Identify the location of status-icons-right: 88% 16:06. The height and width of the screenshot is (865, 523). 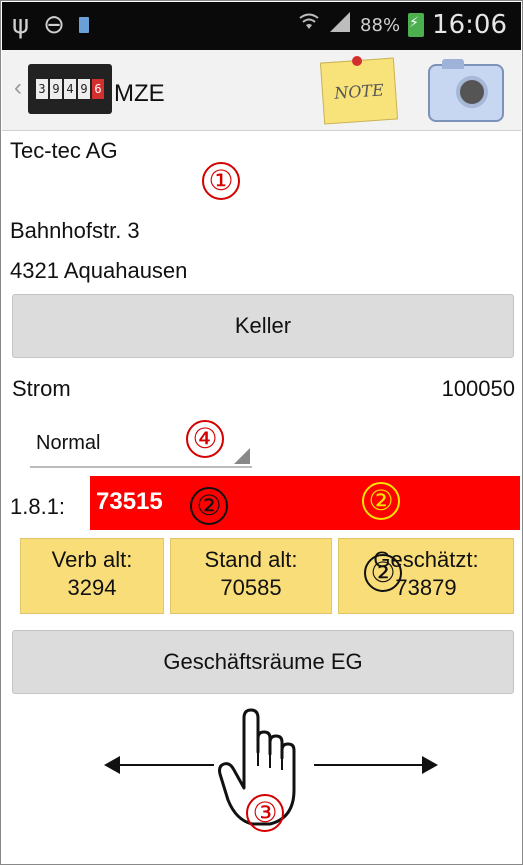
(402, 25).